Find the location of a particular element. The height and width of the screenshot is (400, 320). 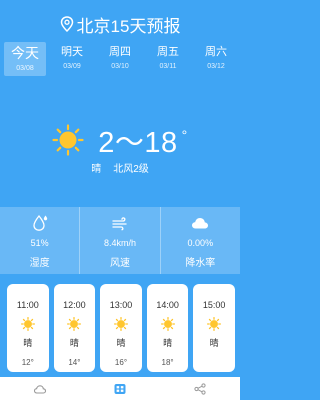

page-header: 北京15天预报 is located at coordinates (120, 24).